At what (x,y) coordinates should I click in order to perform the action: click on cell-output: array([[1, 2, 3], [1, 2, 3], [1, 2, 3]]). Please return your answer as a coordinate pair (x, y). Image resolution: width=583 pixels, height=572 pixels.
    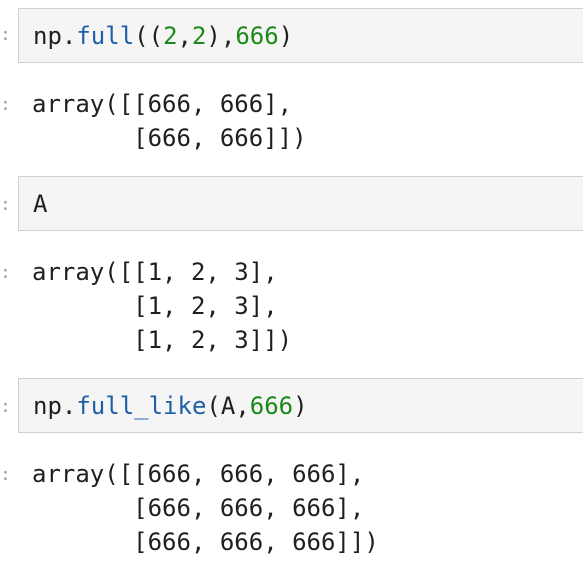
    Looking at the image, I should click on (162, 306).